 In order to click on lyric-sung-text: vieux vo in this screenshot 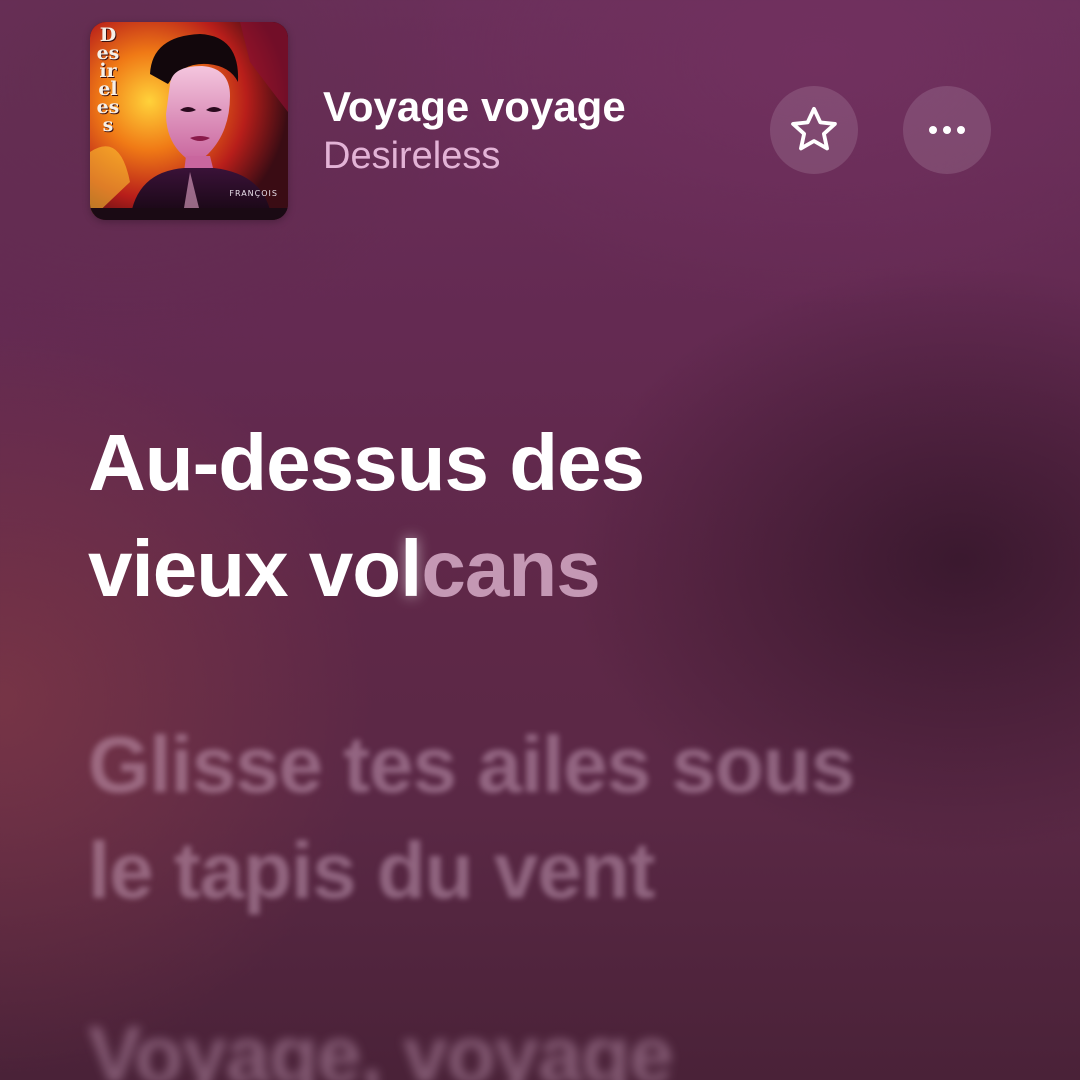, I will do `click(244, 568)`.